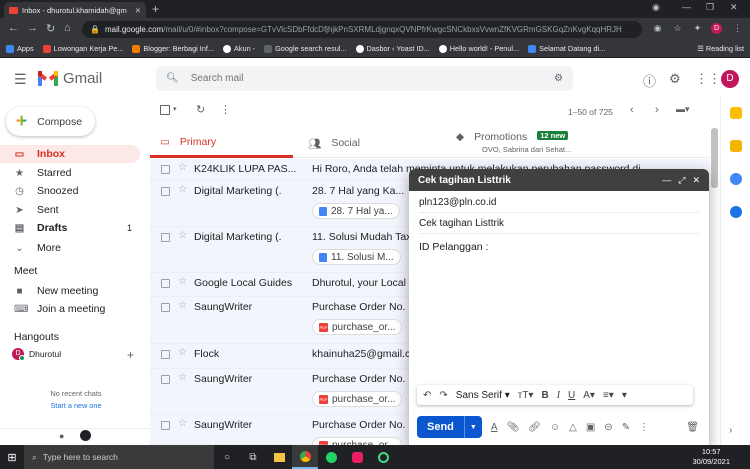 The height and width of the screenshot is (469, 750). What do you see at coordinates (227, 457) in the screenshot?
I see `cortana-icon: ○` at bounding box center [227, 457].